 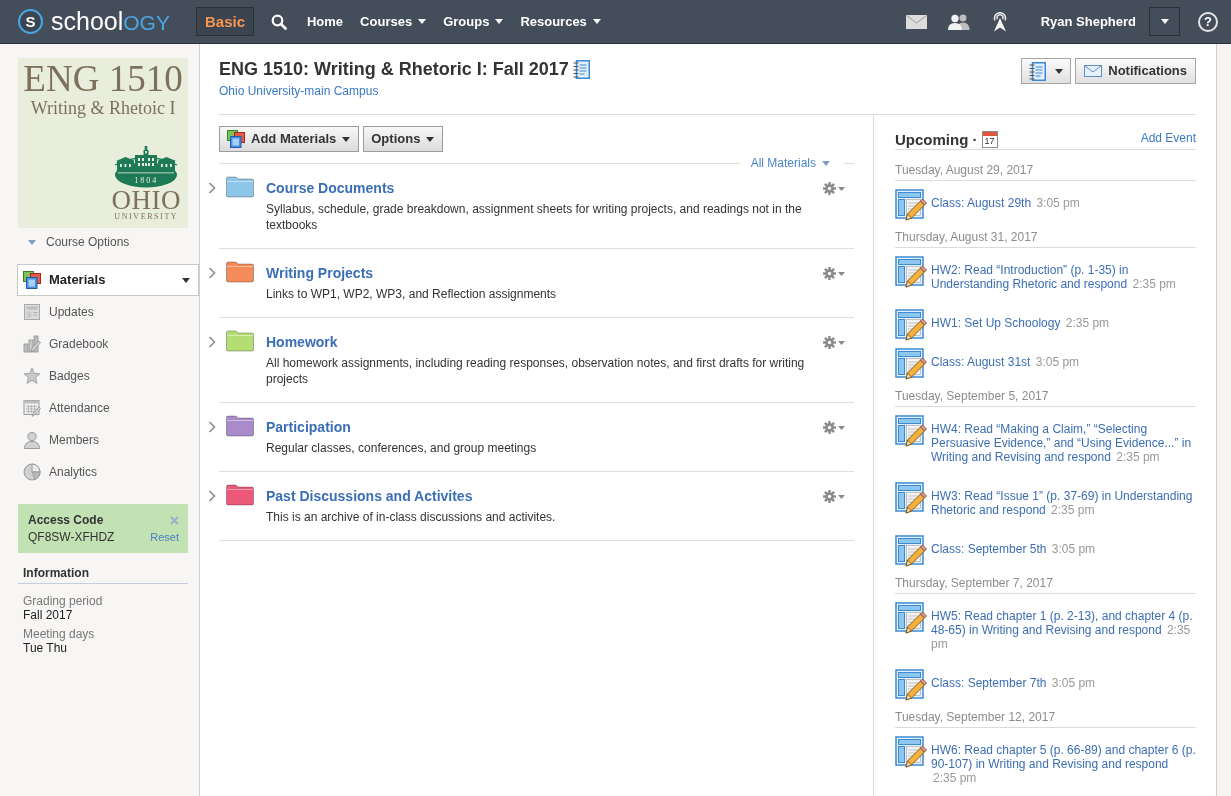 I want to click on campus-link: Ohio University-main Campus, so click(x=404, y=91).